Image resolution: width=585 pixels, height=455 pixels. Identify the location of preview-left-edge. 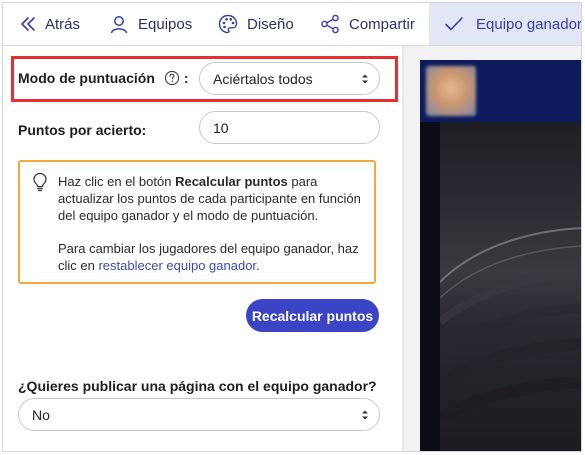
(430, 286).